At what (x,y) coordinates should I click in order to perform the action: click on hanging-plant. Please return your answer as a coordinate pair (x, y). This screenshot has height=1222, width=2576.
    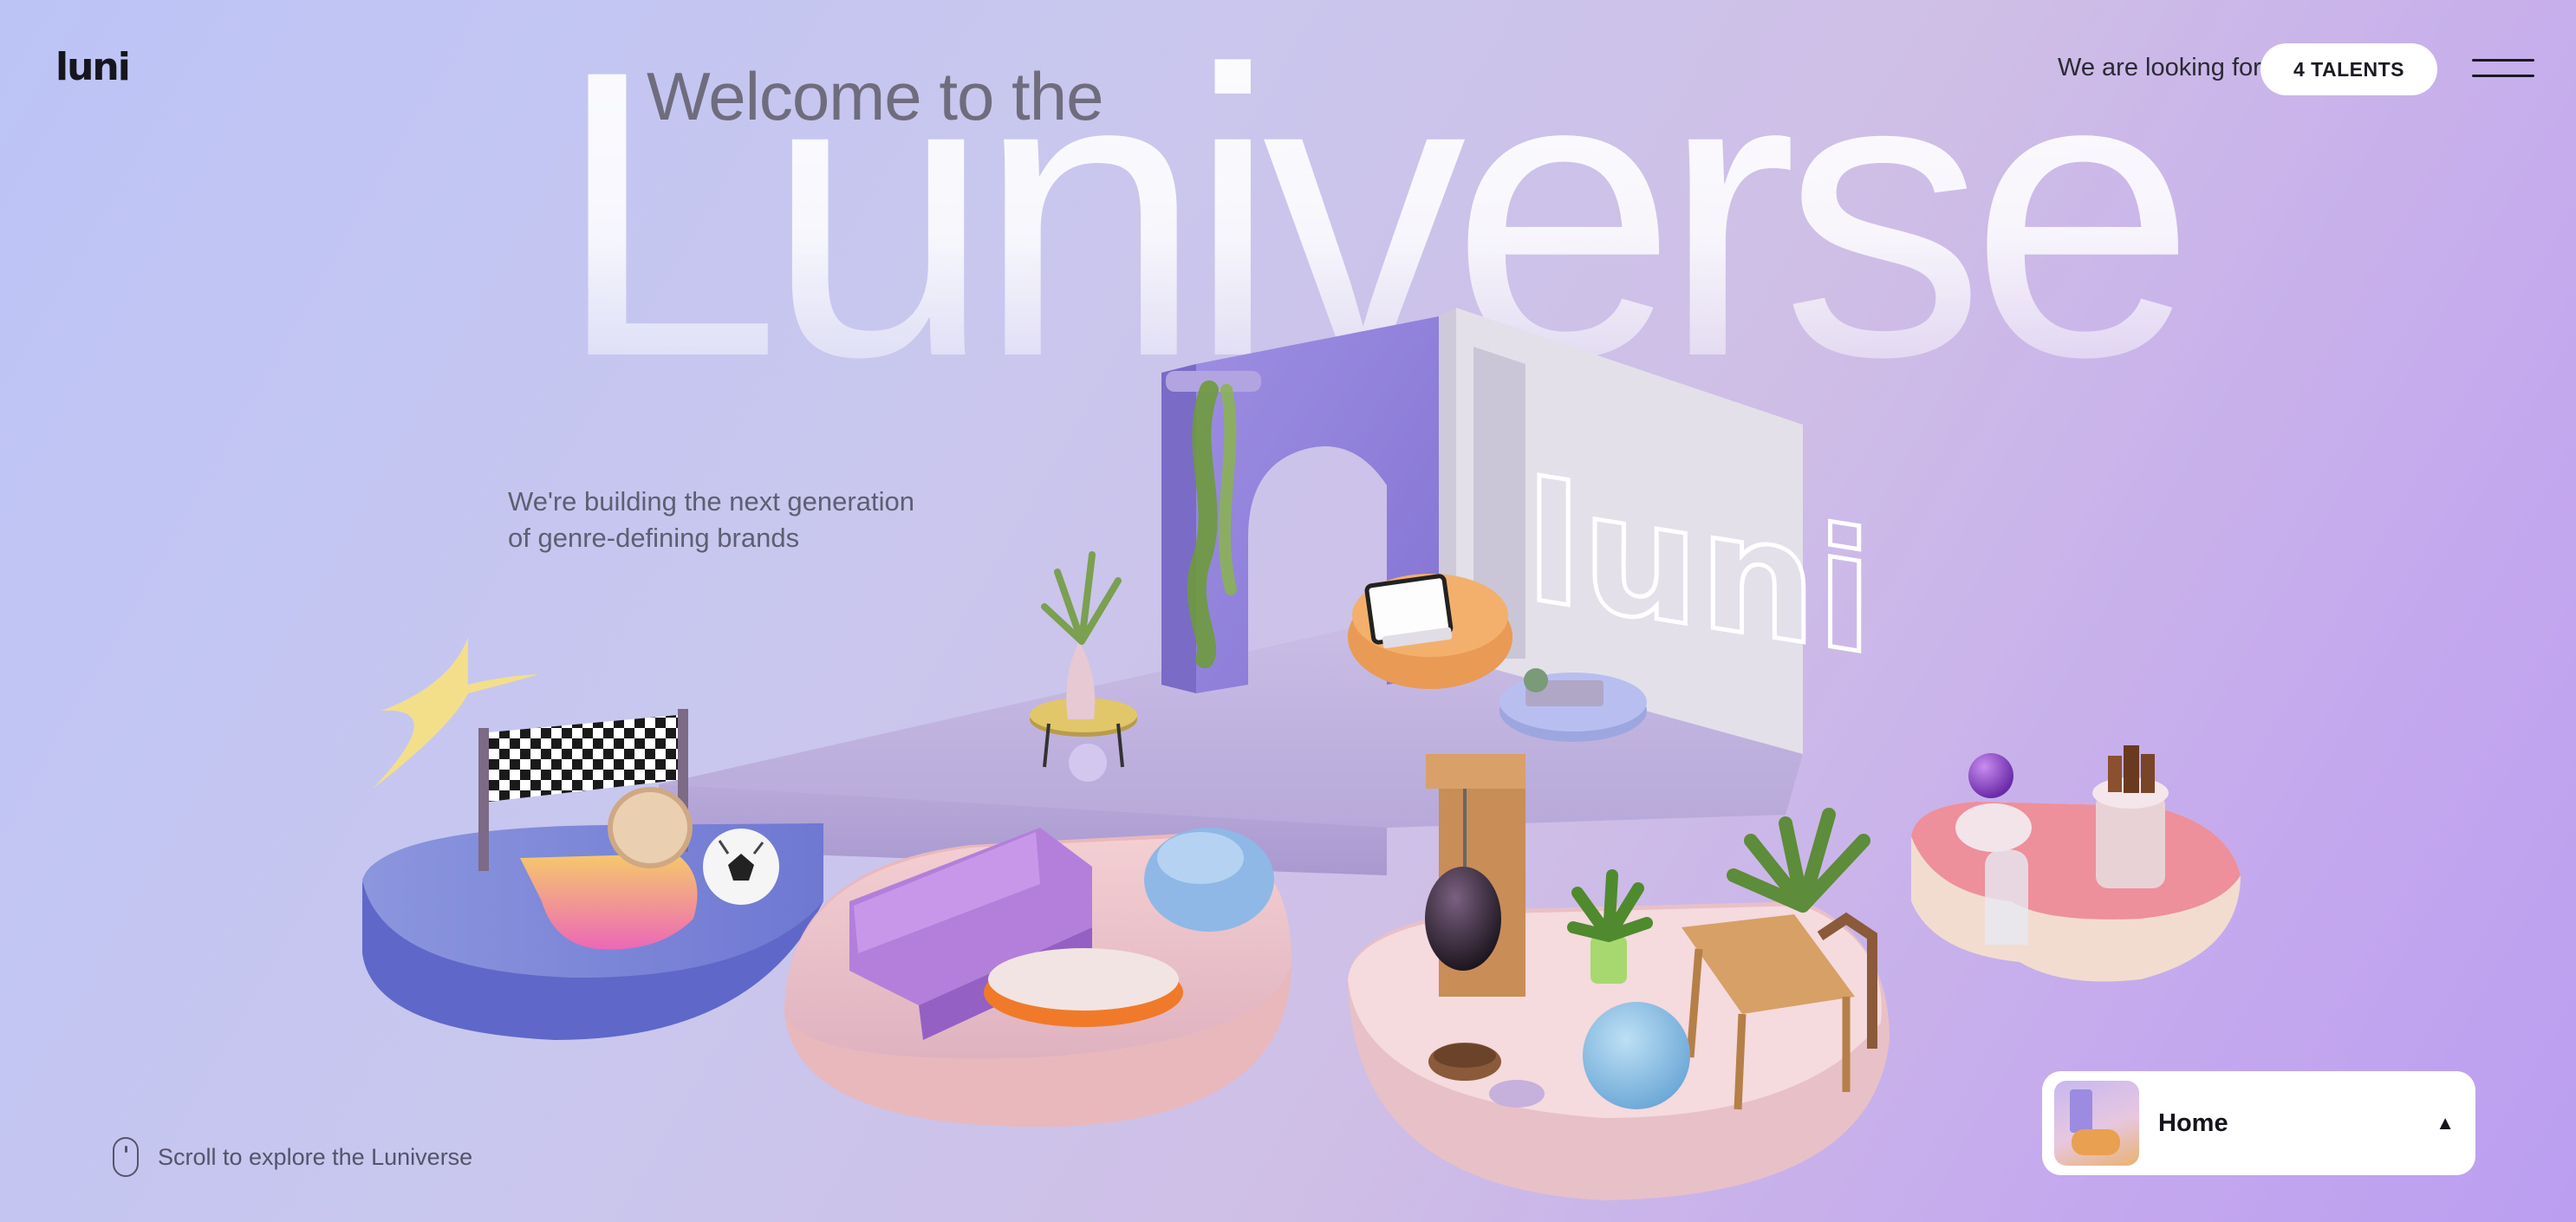
    Looking at the image, I should click on (1203, 524).